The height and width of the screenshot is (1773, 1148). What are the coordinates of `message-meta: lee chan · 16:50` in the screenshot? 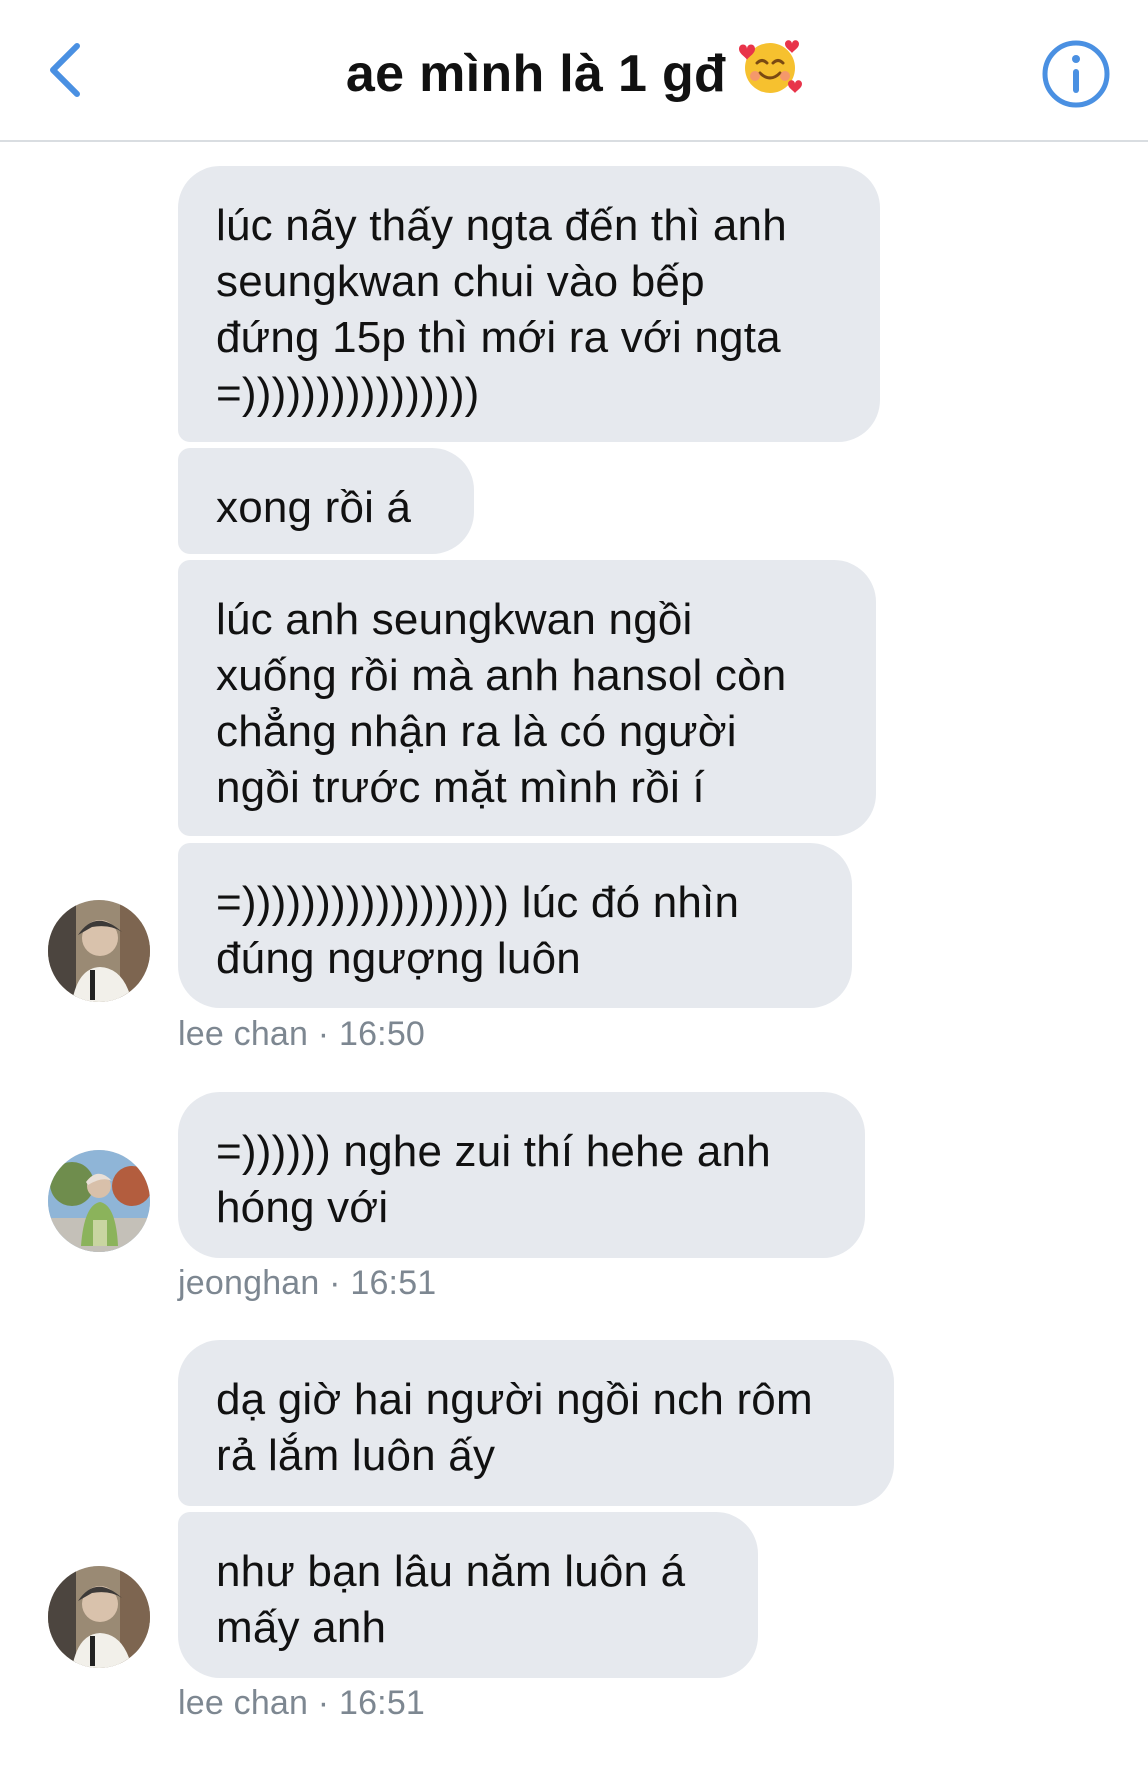 It's located at (302, 1034).